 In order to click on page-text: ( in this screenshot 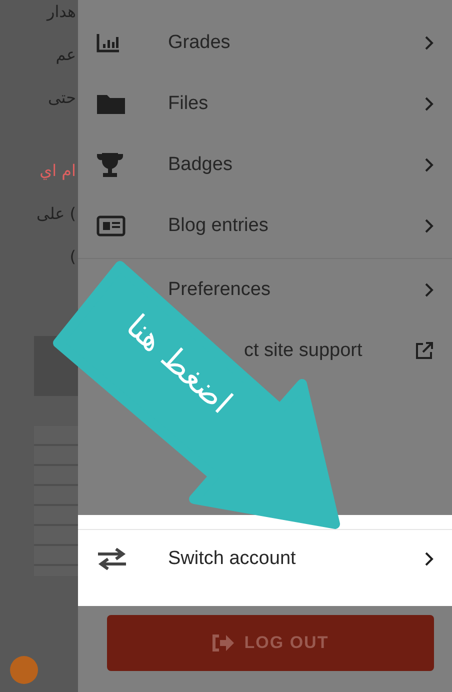, I will do `click(73, 256)`.